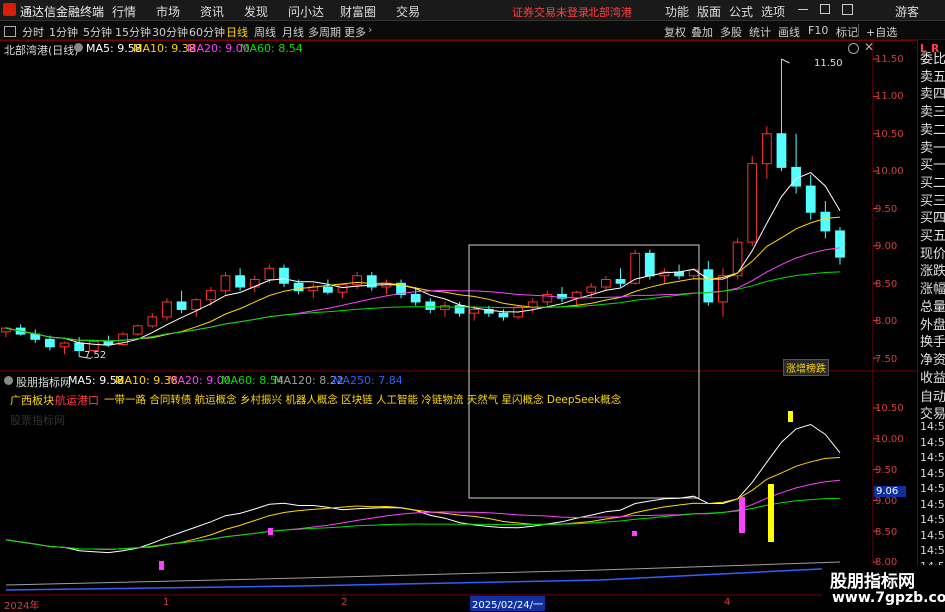 This screenshot has width=945, height=612. What do you see at coordinates (166, 602) in the screenshot?
I see `x-label-1: 1` at bounding box center [166, 602].